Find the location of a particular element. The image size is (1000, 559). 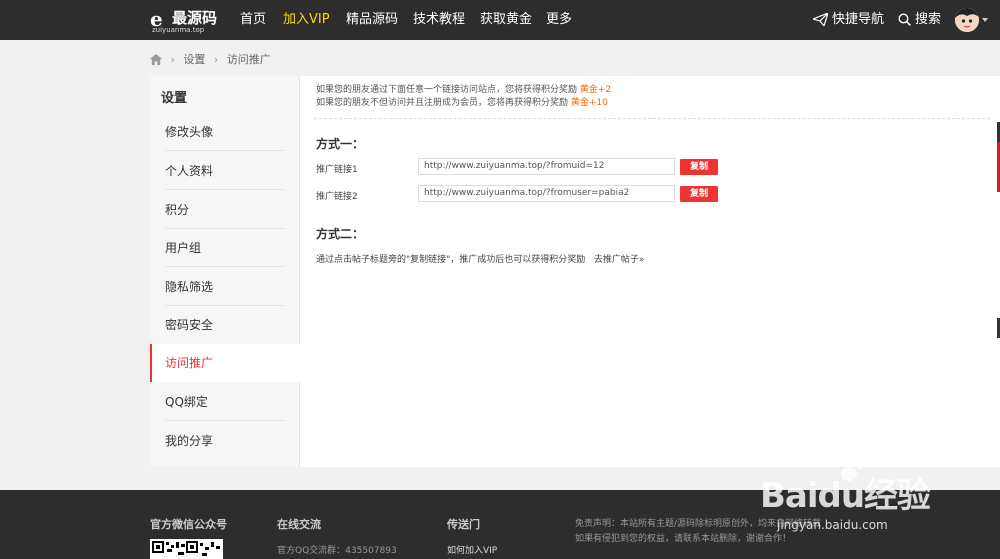

watermark-text: Baidu经验 is located at coordinates (845, 496).